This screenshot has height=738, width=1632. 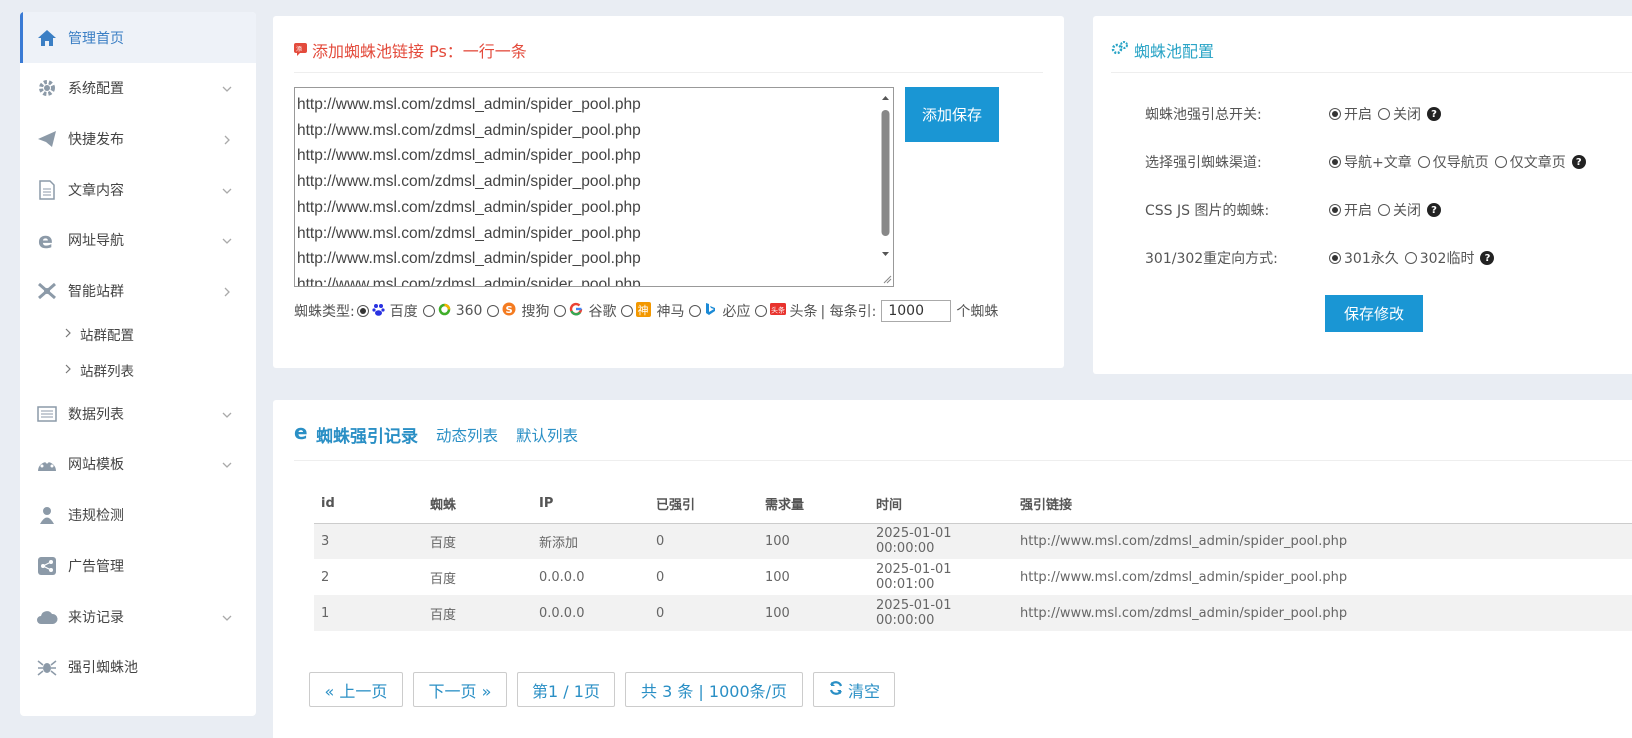 I want to click on add-links-title: 添 添加蜘蛛池链接 Ps：一行一条, so click(x=410, y=50).